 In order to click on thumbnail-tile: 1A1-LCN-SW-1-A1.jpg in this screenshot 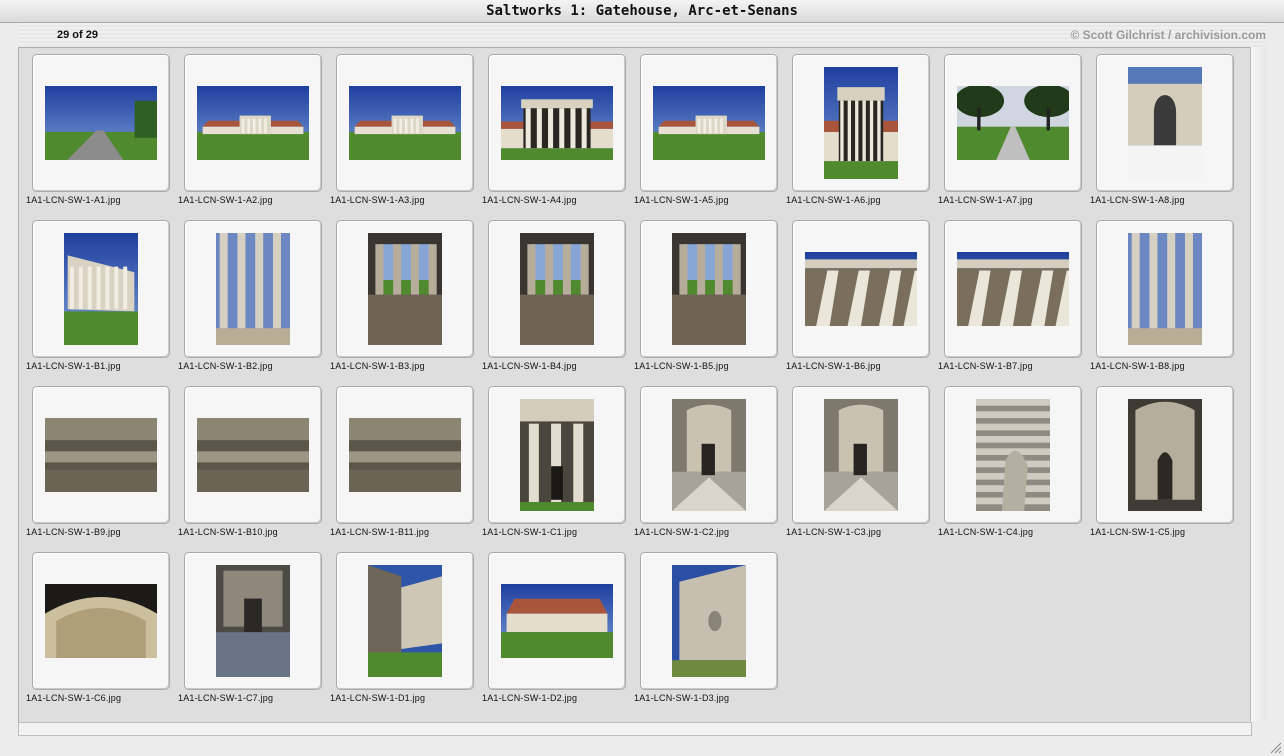, I will do `click(105, 128)`.